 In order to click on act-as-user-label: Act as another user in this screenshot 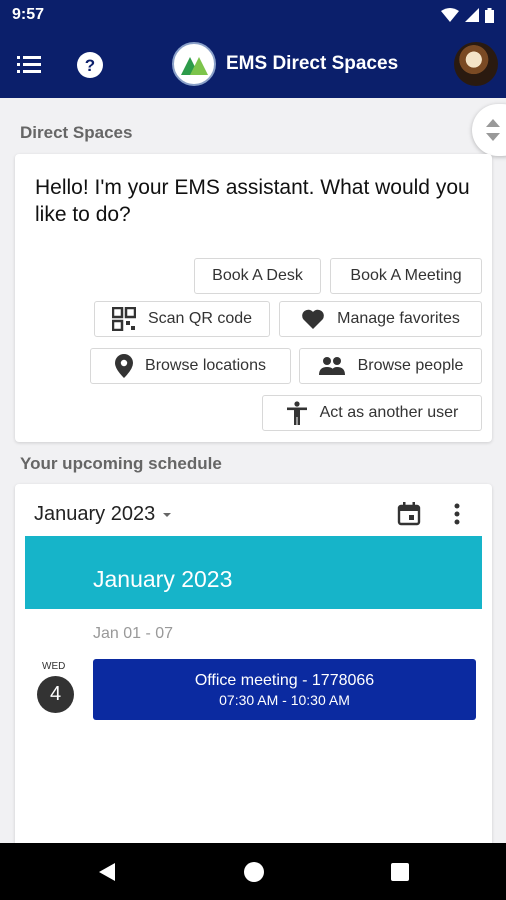, I will do `click(389, 412)`.